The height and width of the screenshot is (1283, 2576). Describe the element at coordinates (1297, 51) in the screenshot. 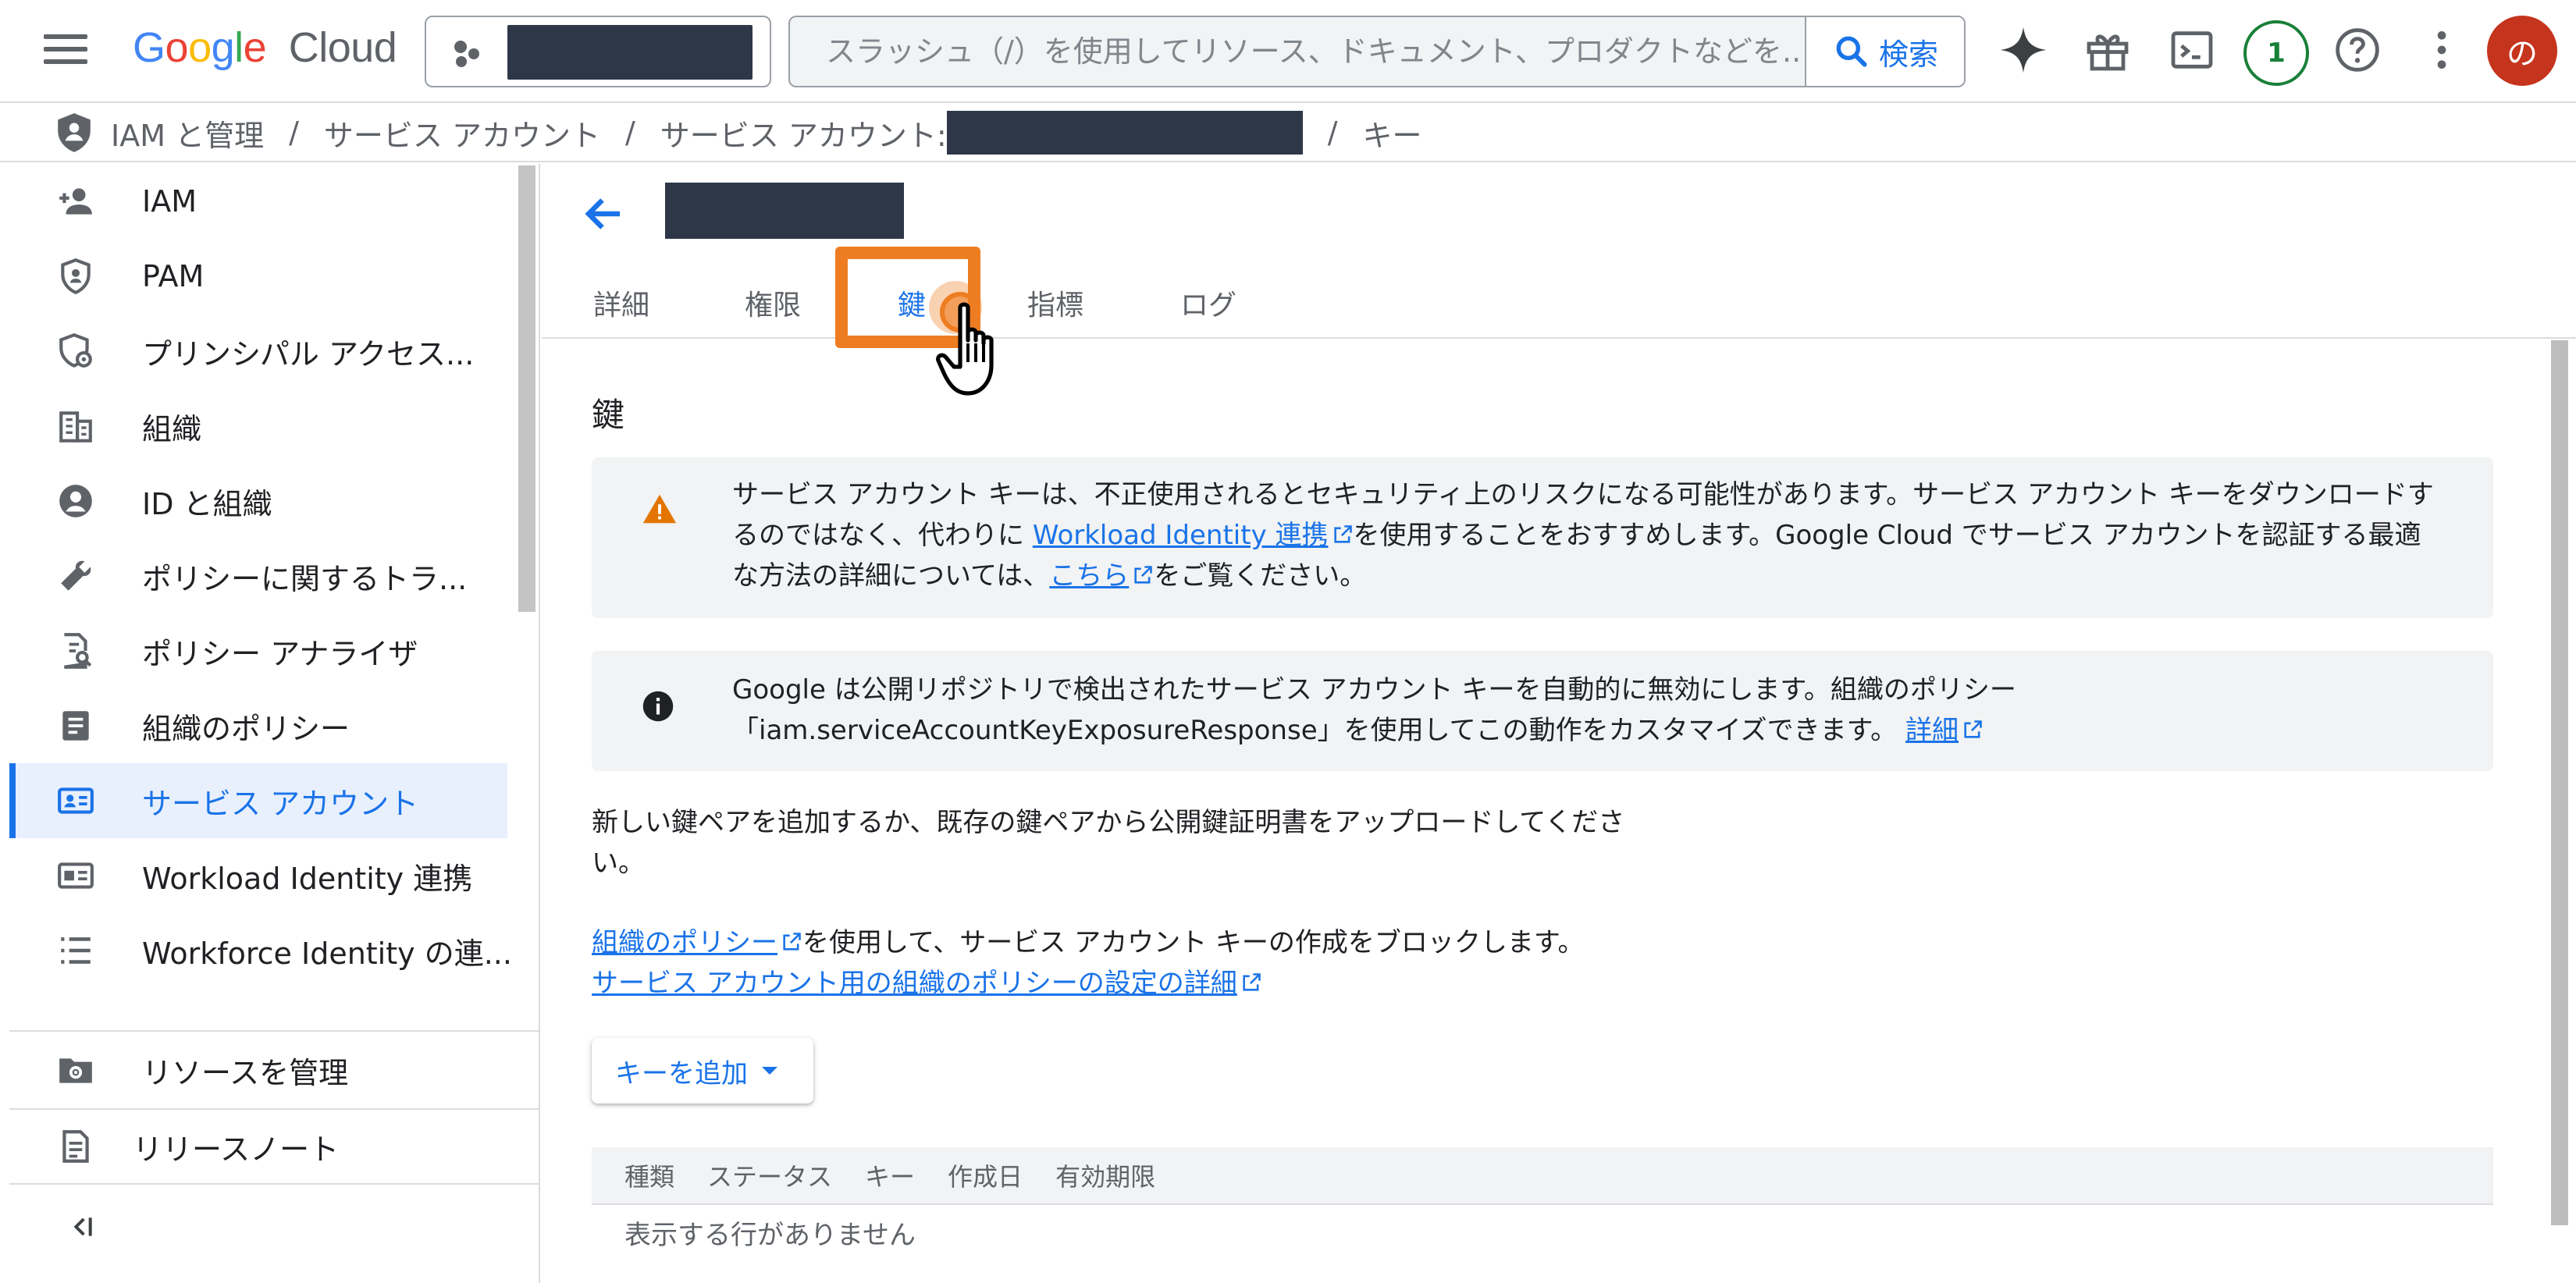

I see `search-input` at that location.